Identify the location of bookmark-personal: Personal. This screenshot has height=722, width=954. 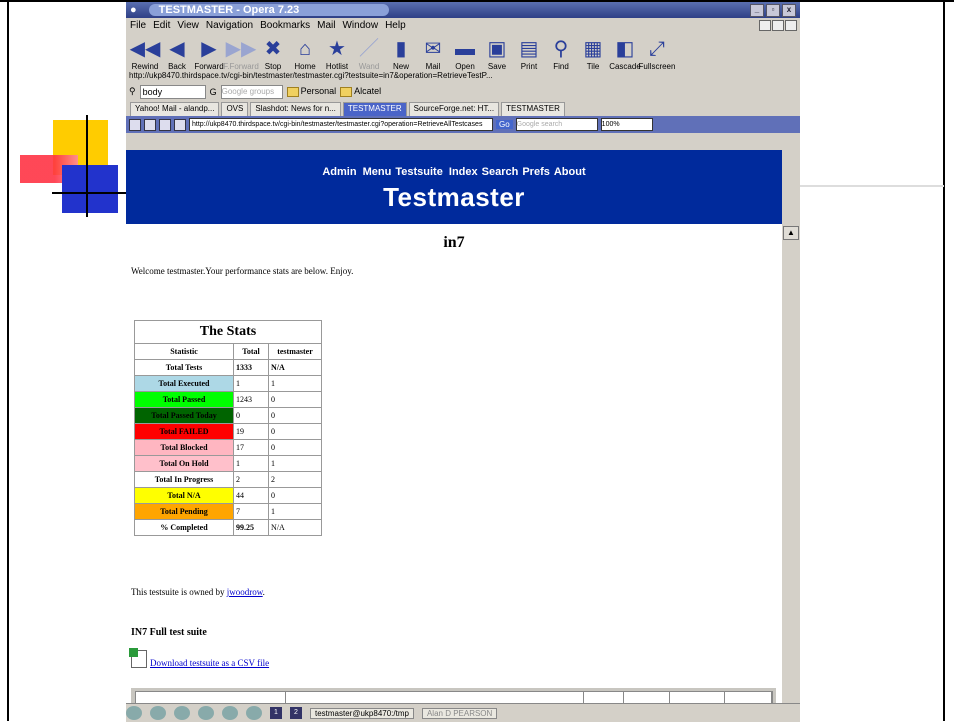
(311, 91).